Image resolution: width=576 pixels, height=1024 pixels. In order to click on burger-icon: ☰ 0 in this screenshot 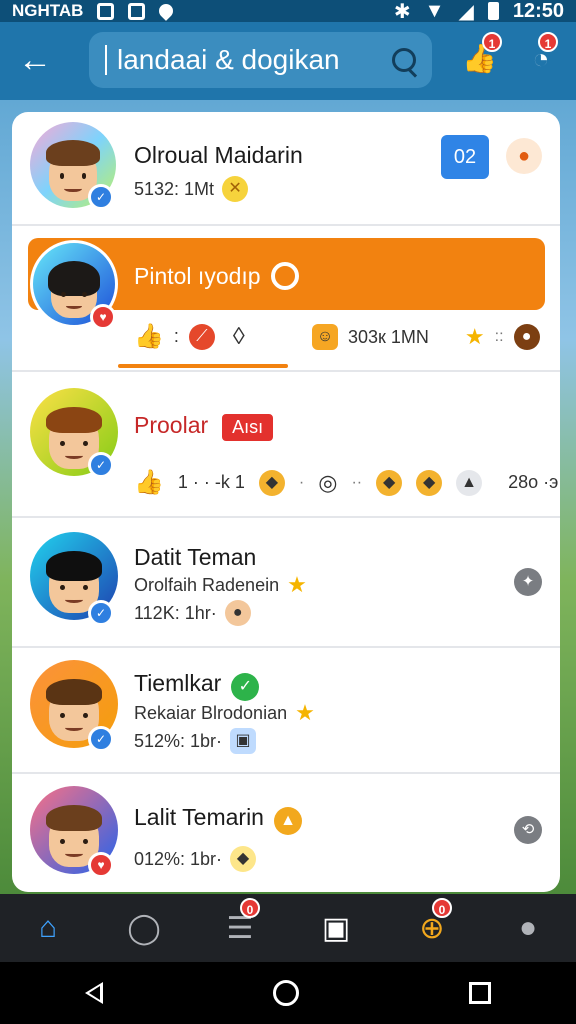, I will do `click(240, 925)`.